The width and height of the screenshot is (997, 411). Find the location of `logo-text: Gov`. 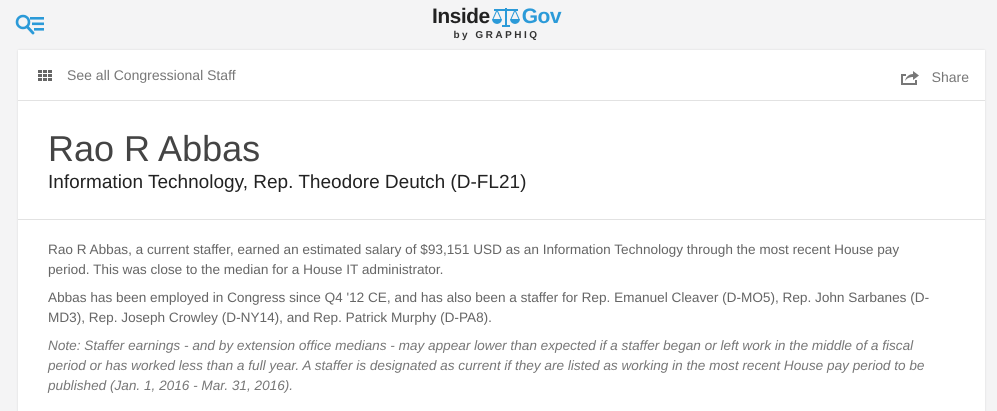

logo-text: Gov is located at coordinates (542, 17).